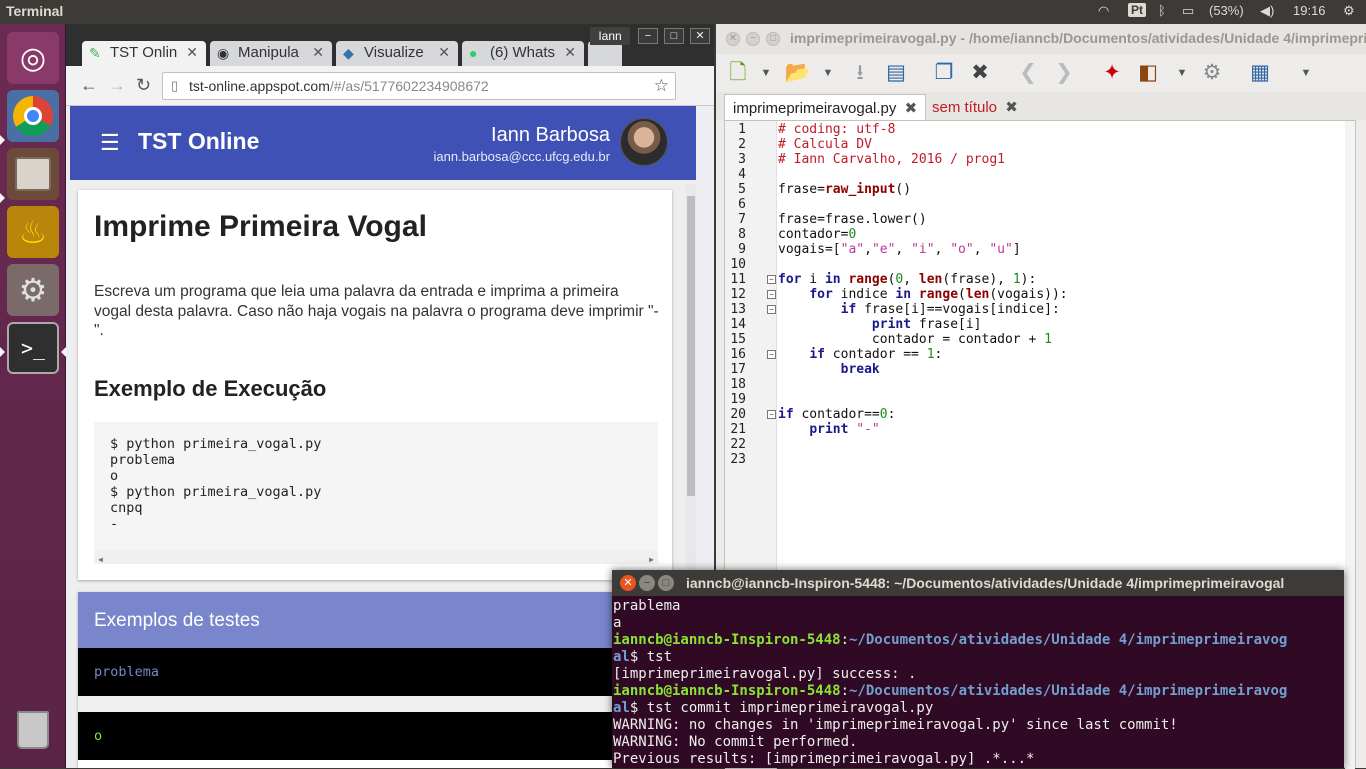  I want to click on copy-icon: ❐, so click(944, 73).